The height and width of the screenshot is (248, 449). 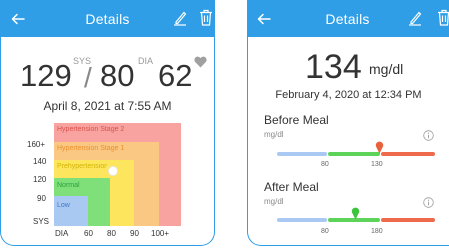 What do you see at coordinates (175, 75) in the screenshot?
I see `pulse-value: 62` at bounding box center [175, 75].